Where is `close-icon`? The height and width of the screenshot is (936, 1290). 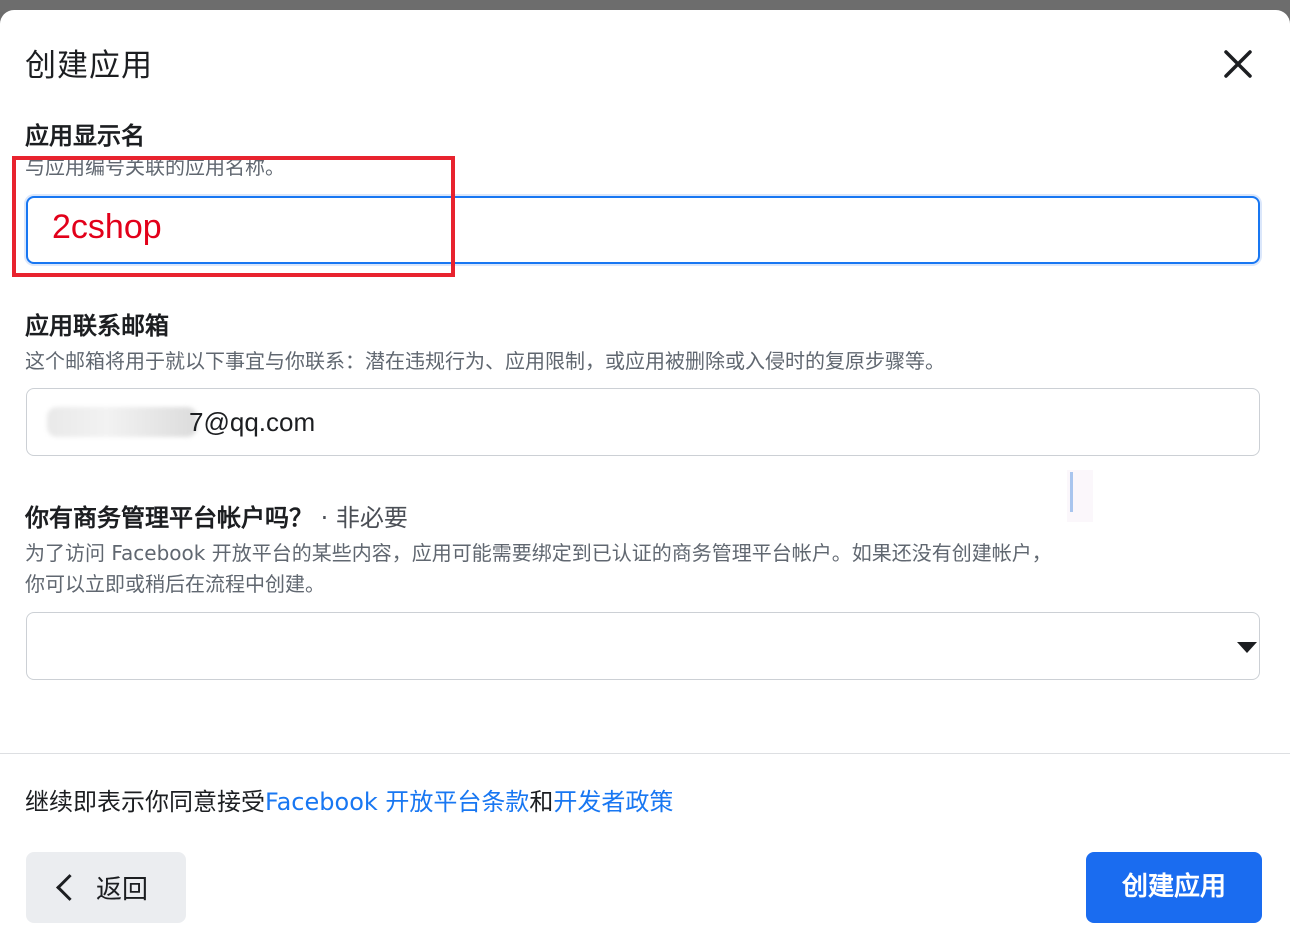
close-icon is located at coordinates (1238, 64).